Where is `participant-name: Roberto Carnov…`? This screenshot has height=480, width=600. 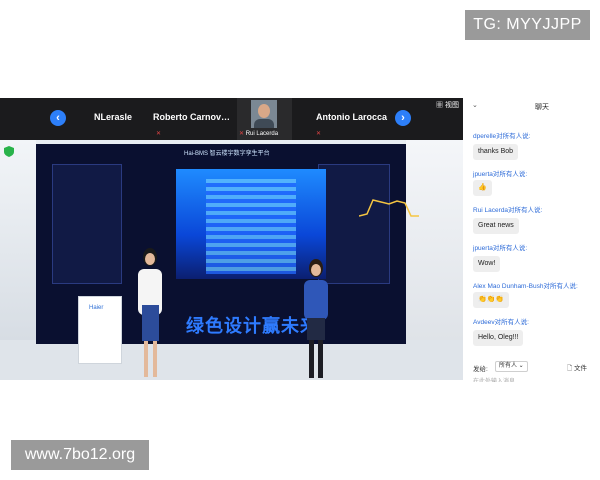
participant-name: Roberto Carnov… is located at coordinates (192, 117).